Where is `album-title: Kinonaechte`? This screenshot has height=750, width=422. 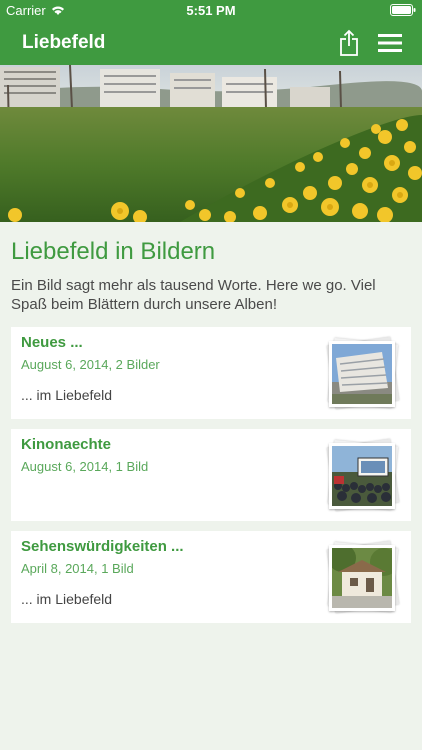
album-title: Kinonaechte is located at coordinates (66, 444).